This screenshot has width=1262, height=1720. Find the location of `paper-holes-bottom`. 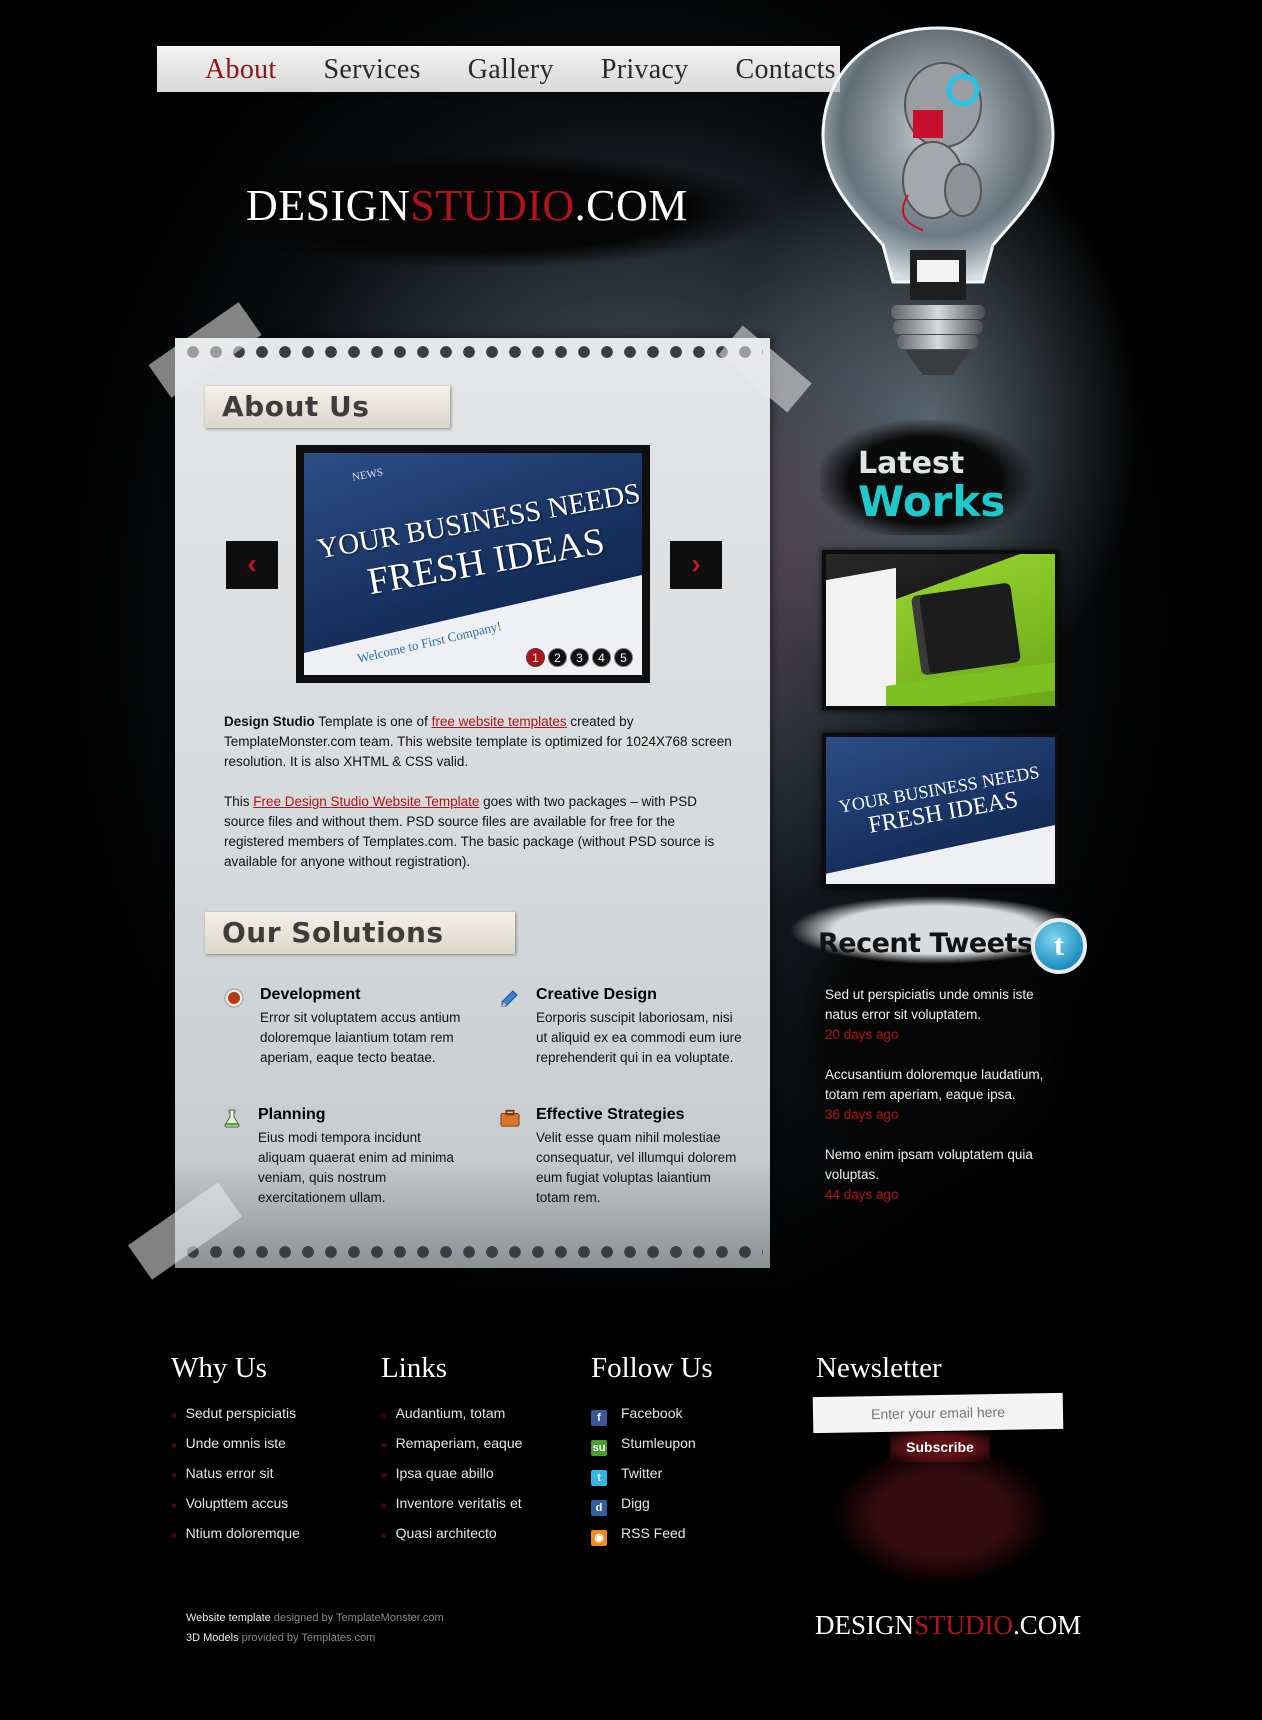

paper-holes-bottom is located at coordinates (473, 1252).